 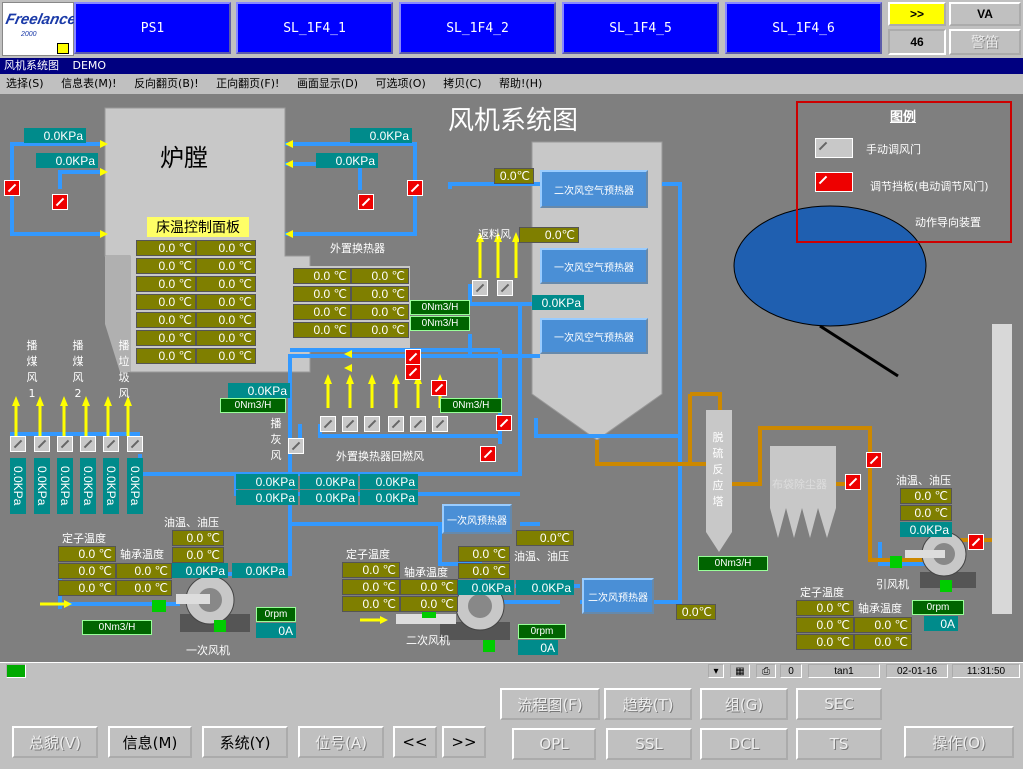 What do you see at coordinates (550, 704) in the screenshot?
I see `flowchart-button: 流程图(F)` at bounding box center [550, 704].